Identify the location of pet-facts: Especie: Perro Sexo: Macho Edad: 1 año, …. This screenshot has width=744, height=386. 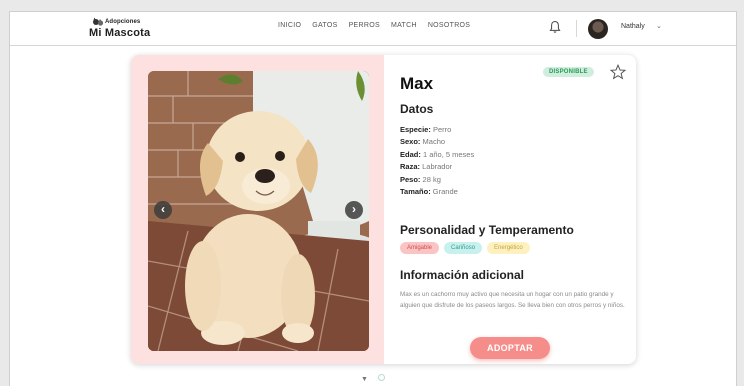
(437, 161).